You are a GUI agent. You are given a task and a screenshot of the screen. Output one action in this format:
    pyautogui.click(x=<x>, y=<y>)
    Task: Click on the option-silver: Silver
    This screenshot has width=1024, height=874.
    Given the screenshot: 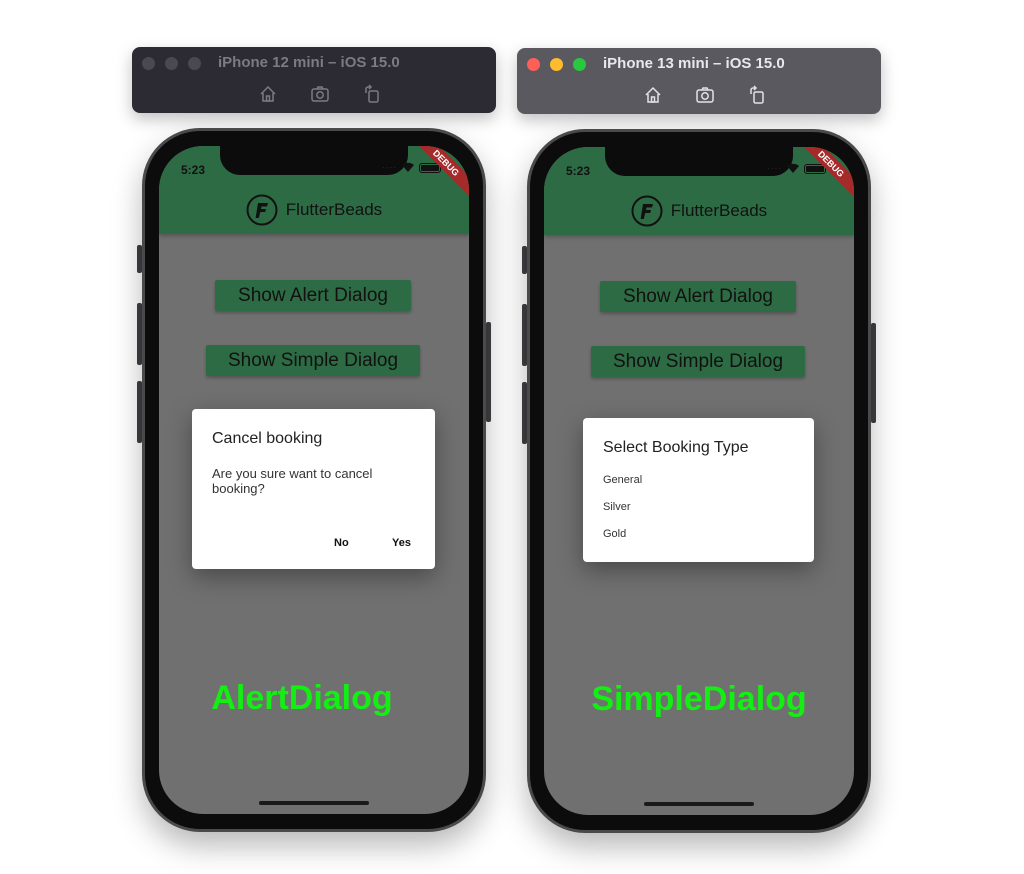 What is the action you would take?
    pyautogui.click(x=617, y=507)
    